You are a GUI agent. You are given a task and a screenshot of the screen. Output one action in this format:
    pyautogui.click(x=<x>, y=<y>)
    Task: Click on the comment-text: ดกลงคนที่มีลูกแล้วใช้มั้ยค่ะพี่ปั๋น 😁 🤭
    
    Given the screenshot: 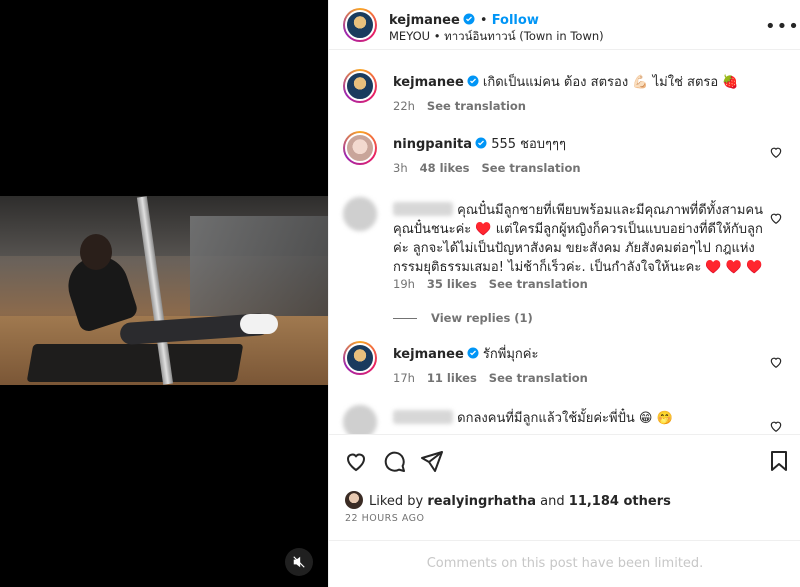 What is the action you would take?
    pyautogui.click(x=565, y=418)
    